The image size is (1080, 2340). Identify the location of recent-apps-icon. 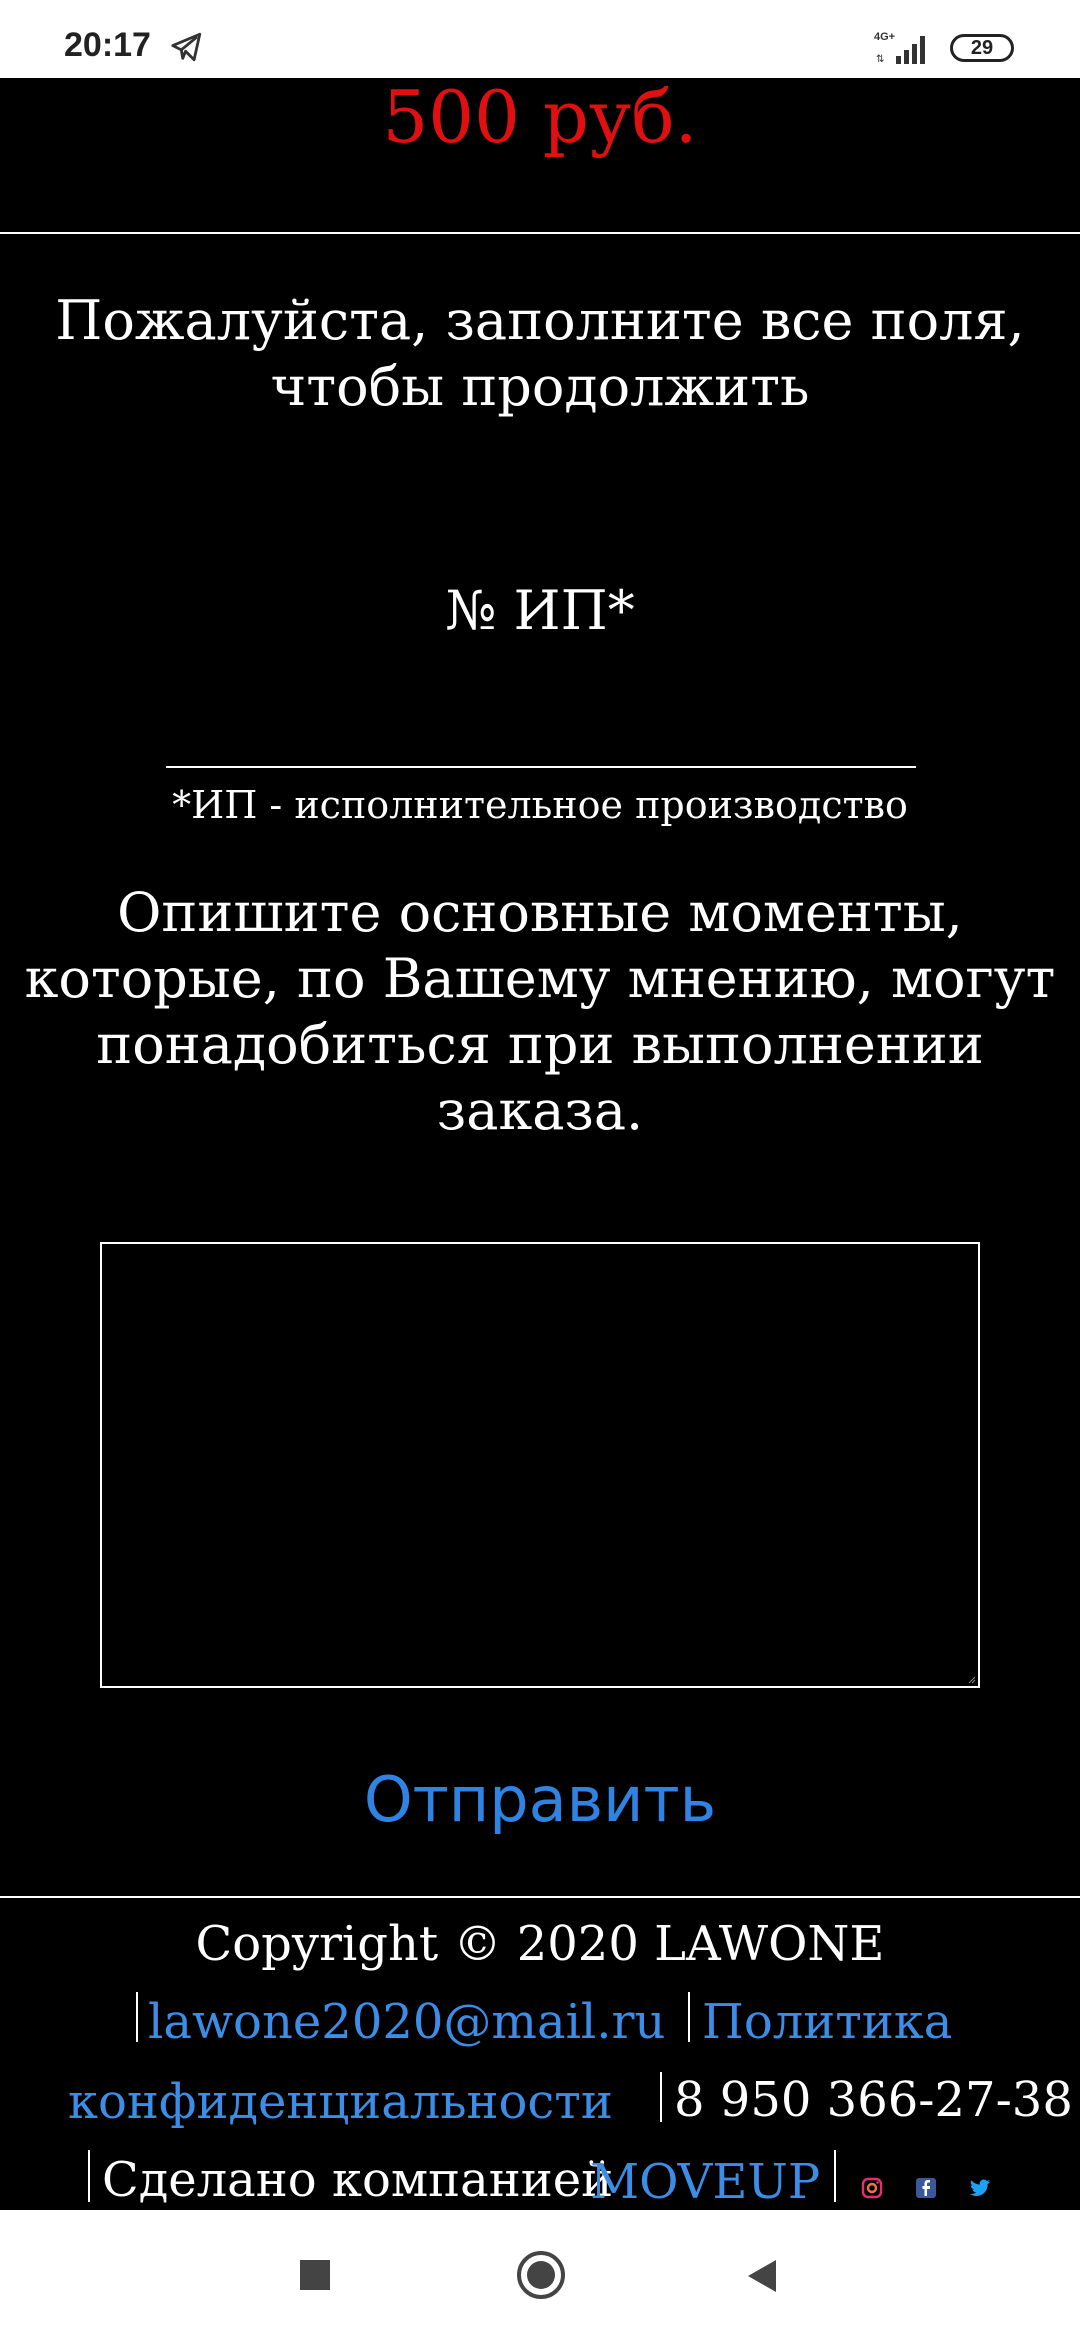
(315, 2275).